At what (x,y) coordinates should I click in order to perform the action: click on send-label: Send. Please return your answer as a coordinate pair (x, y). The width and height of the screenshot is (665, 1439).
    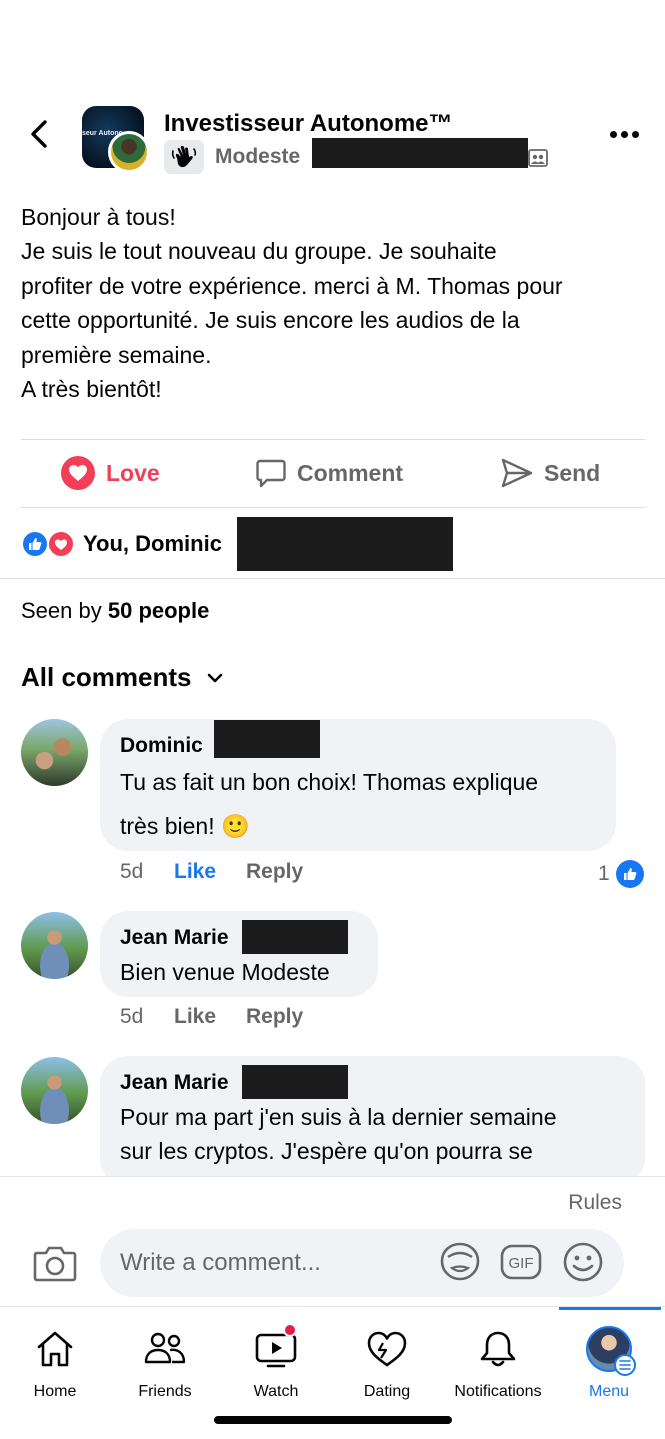
    Looking at the image, I should click on (572, 472).